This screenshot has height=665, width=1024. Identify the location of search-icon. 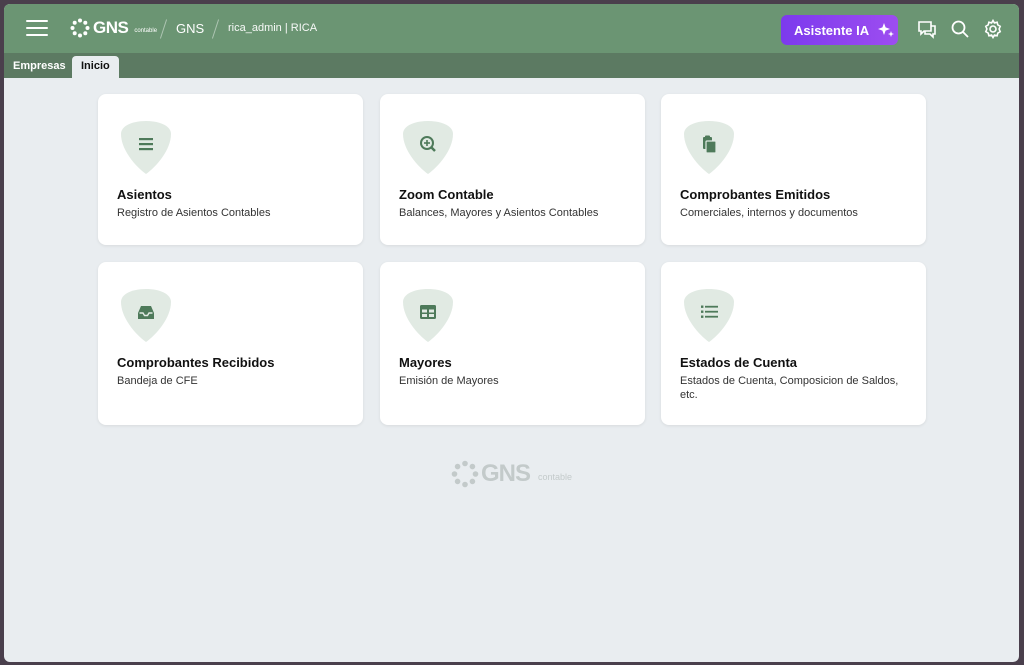
(960, 29).